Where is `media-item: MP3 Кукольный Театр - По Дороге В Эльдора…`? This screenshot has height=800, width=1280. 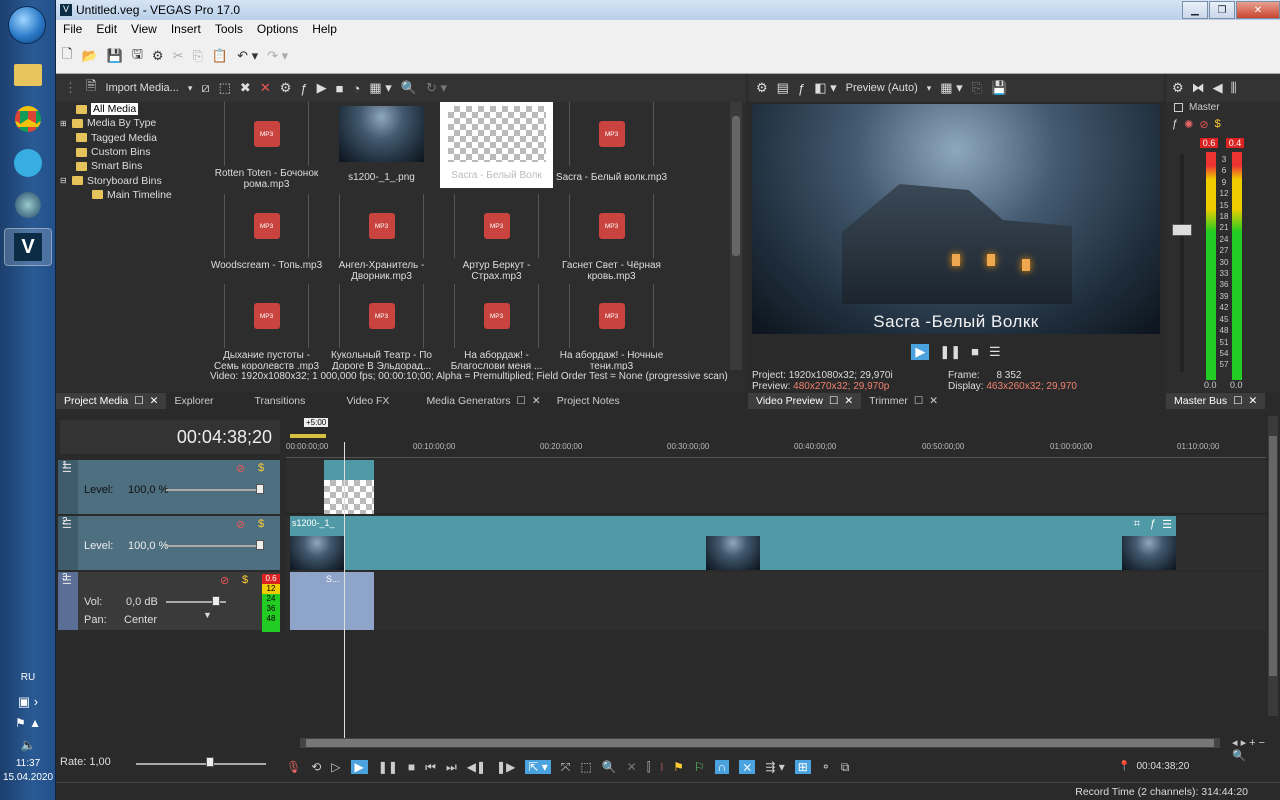 media-item: MP3 Кукольный Театр - По Дороге В Эльдора… is located at coordinates (381, 327).